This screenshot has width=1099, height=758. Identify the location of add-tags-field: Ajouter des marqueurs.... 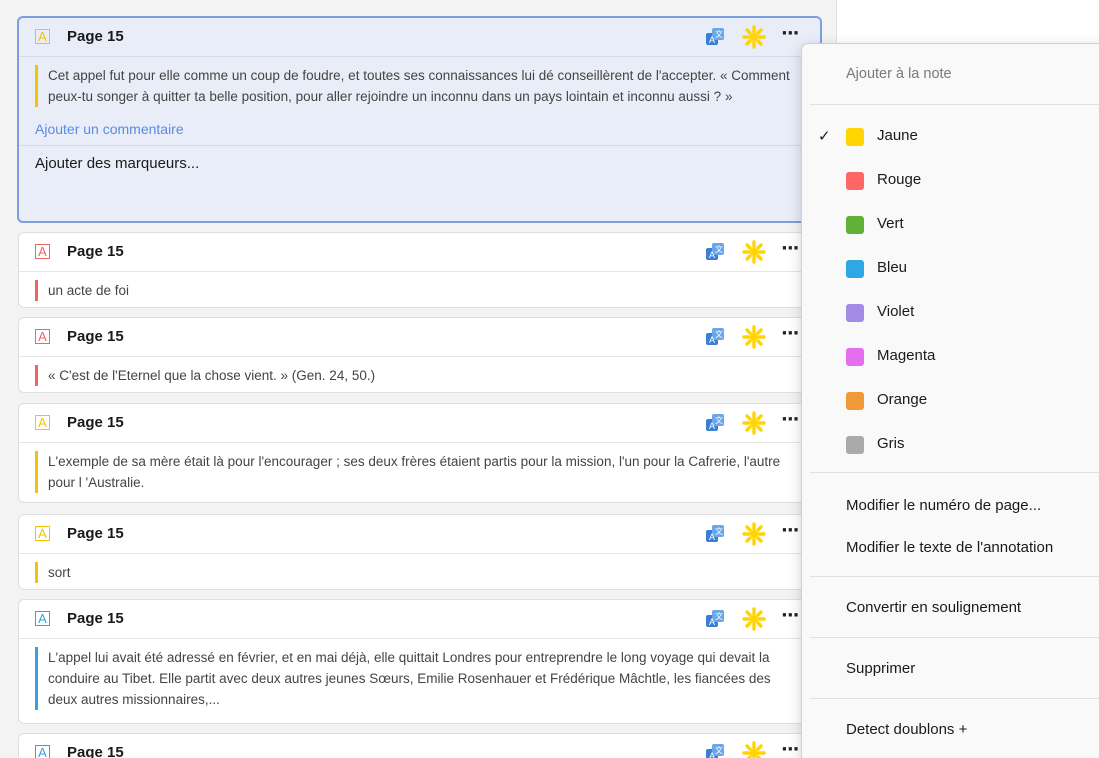
(419, 164).